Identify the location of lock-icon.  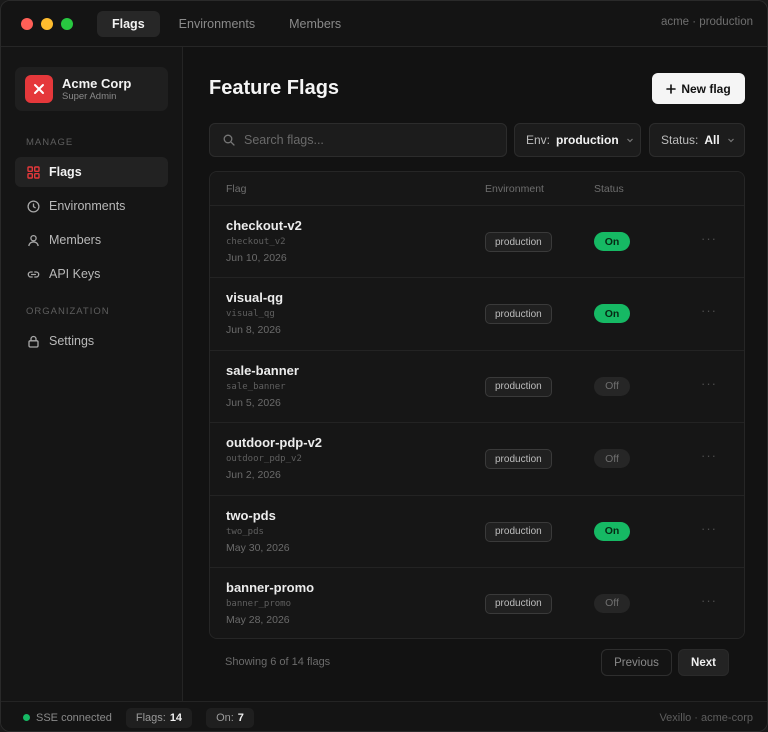
(33, 341).